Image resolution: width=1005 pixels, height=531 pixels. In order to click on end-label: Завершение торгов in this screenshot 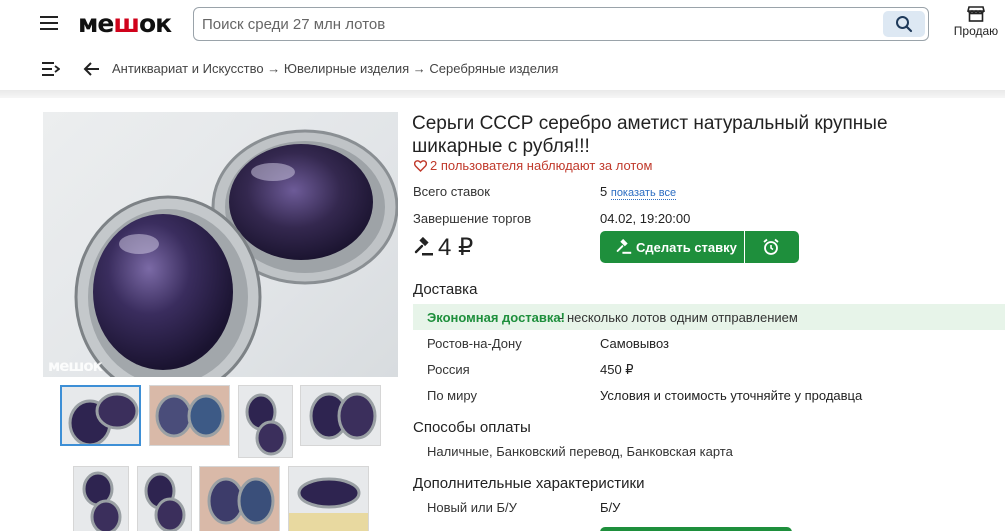, I will do `click(472, 218)`.